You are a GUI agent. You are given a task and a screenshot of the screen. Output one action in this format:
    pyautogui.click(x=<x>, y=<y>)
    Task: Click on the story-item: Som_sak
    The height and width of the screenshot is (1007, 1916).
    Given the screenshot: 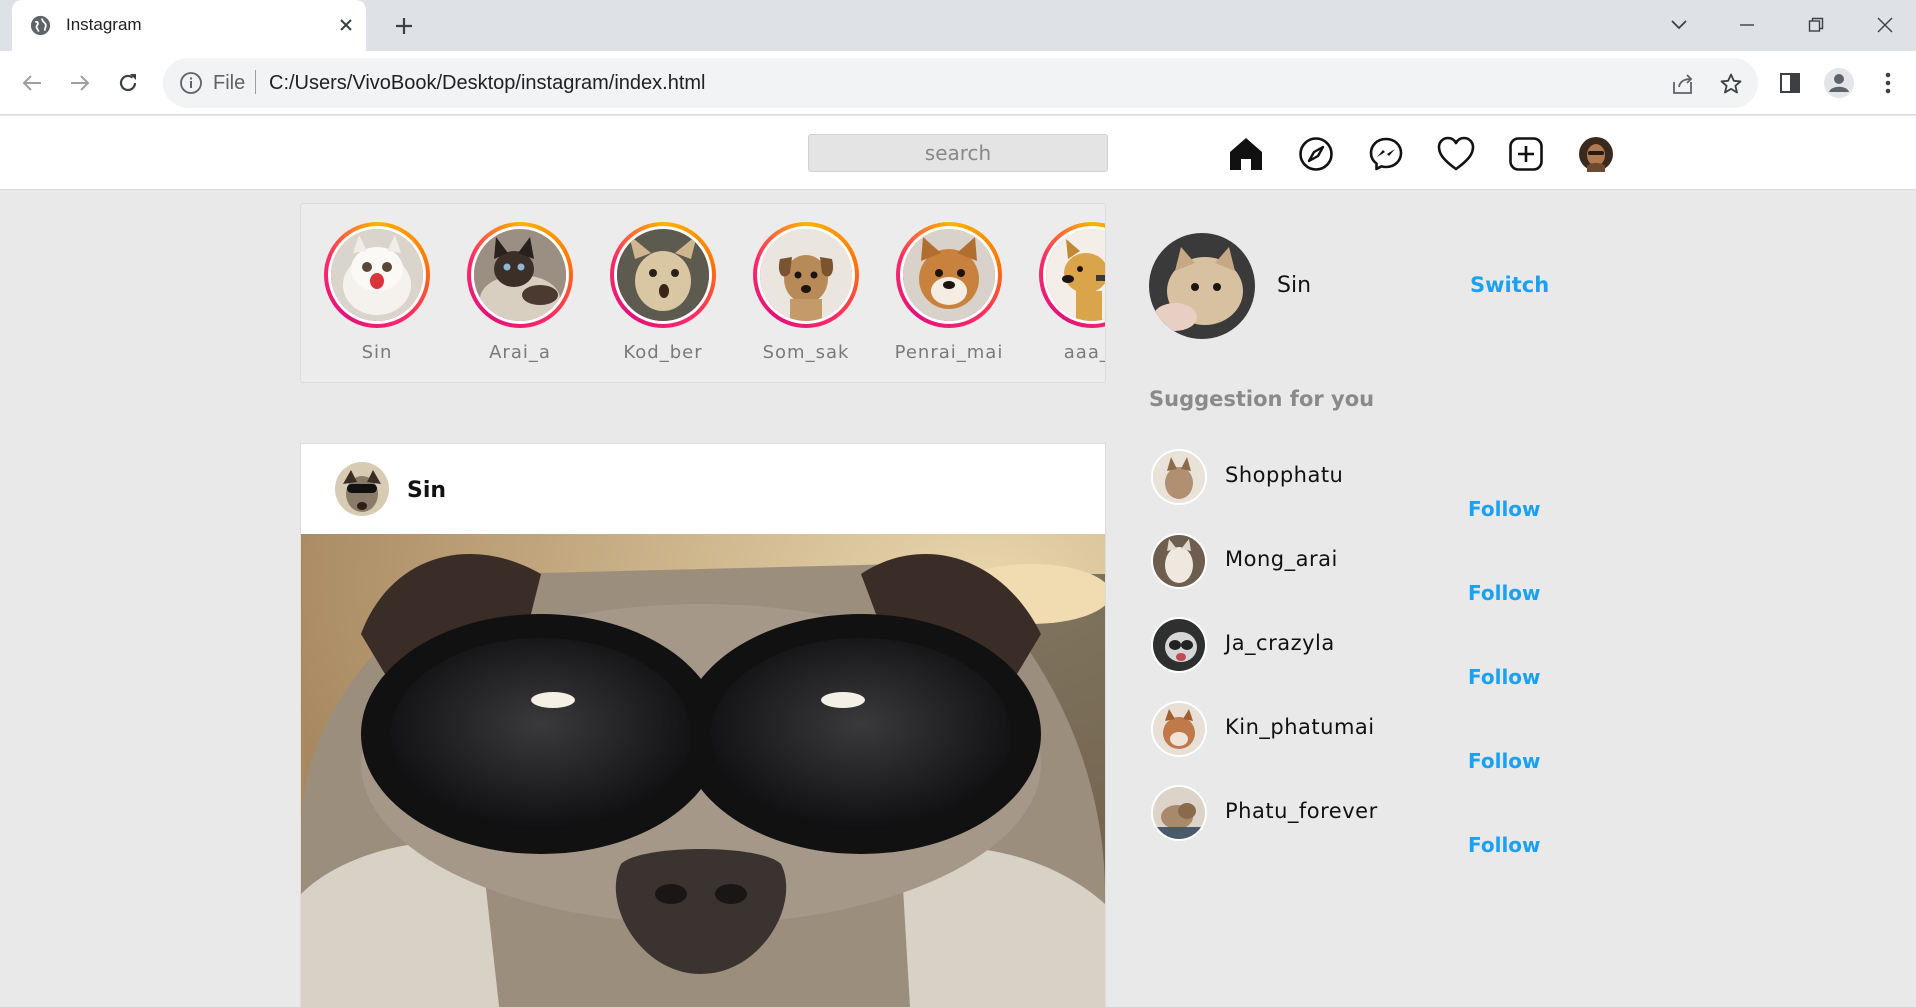 What is the action you would take?
    pyautogui.click(x=806, y=292)
    